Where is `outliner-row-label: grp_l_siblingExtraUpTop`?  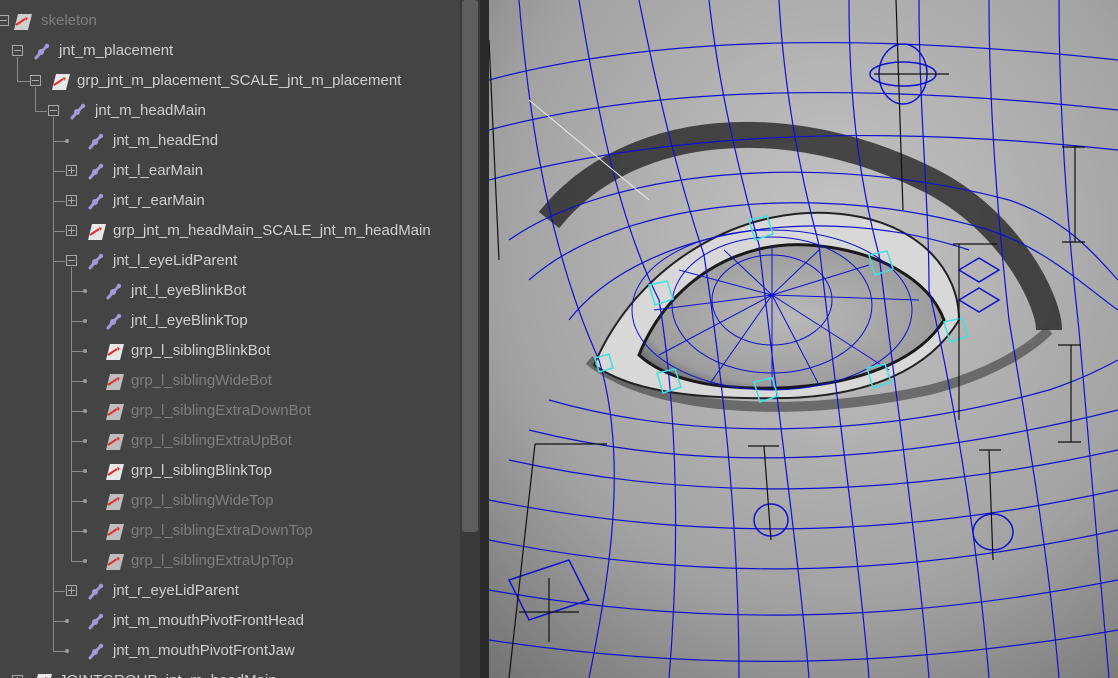
outliner-row-label: grp_l_siblingExtraUpTop is located at coordinates (212, 560).